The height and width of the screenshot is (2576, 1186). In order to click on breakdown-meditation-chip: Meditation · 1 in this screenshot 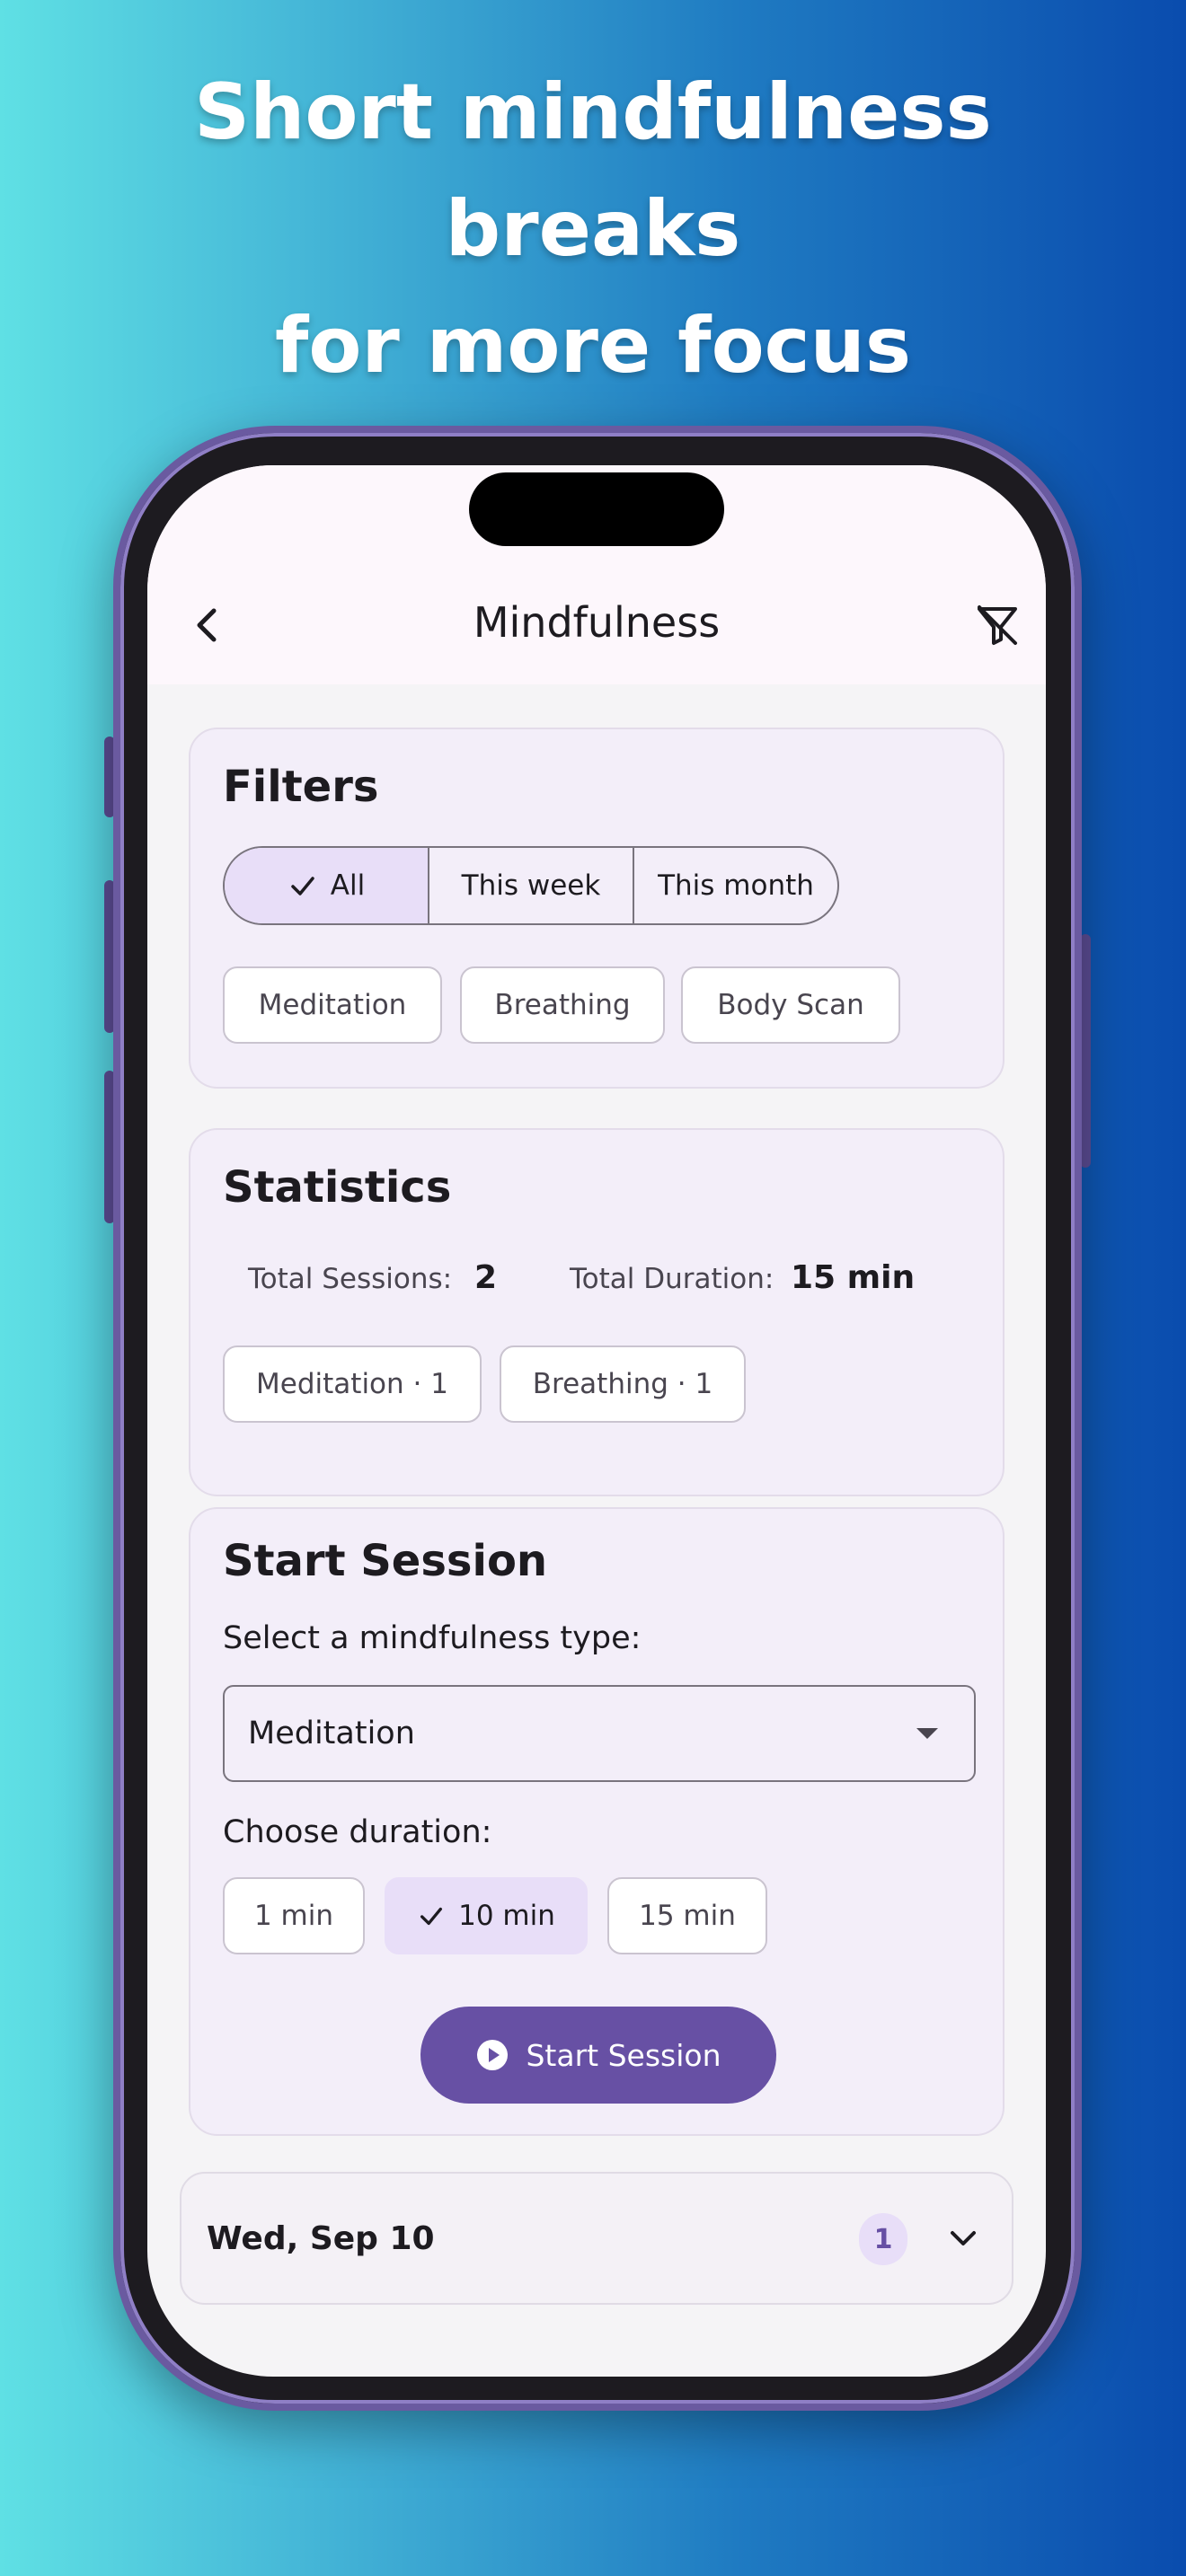, I will do `click(352, 1384)`.